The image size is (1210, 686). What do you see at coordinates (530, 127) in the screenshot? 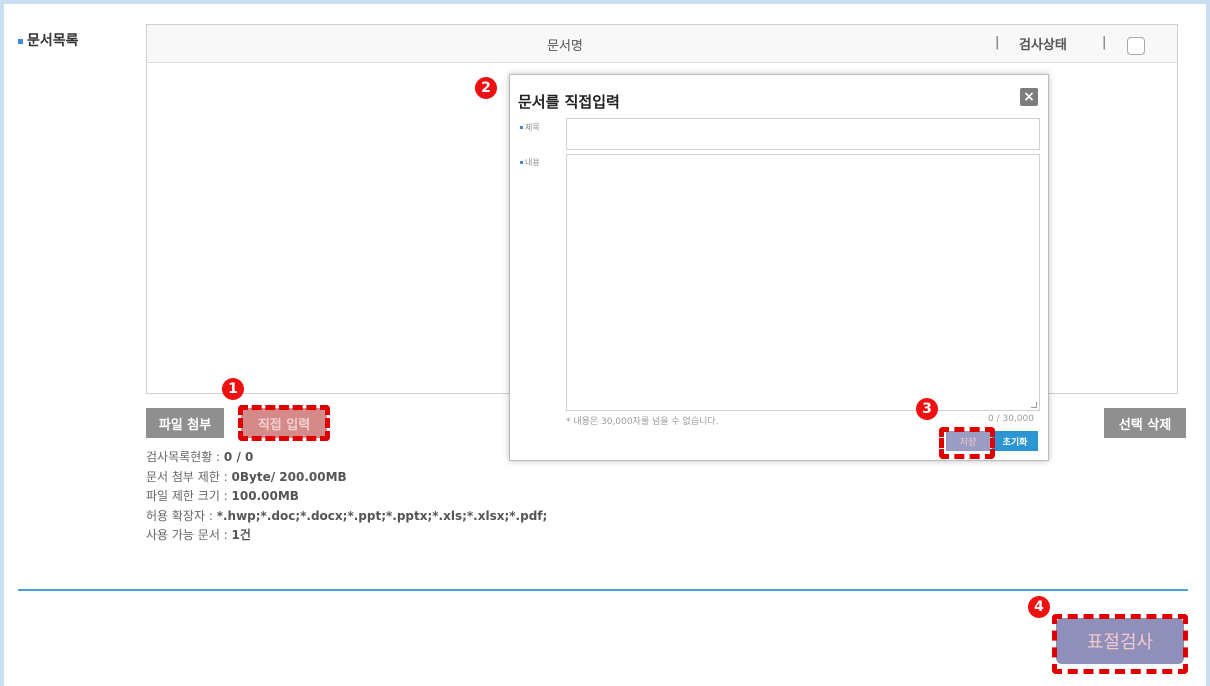
I see `title-field-label: 제목` at bounding box center [530, 127].